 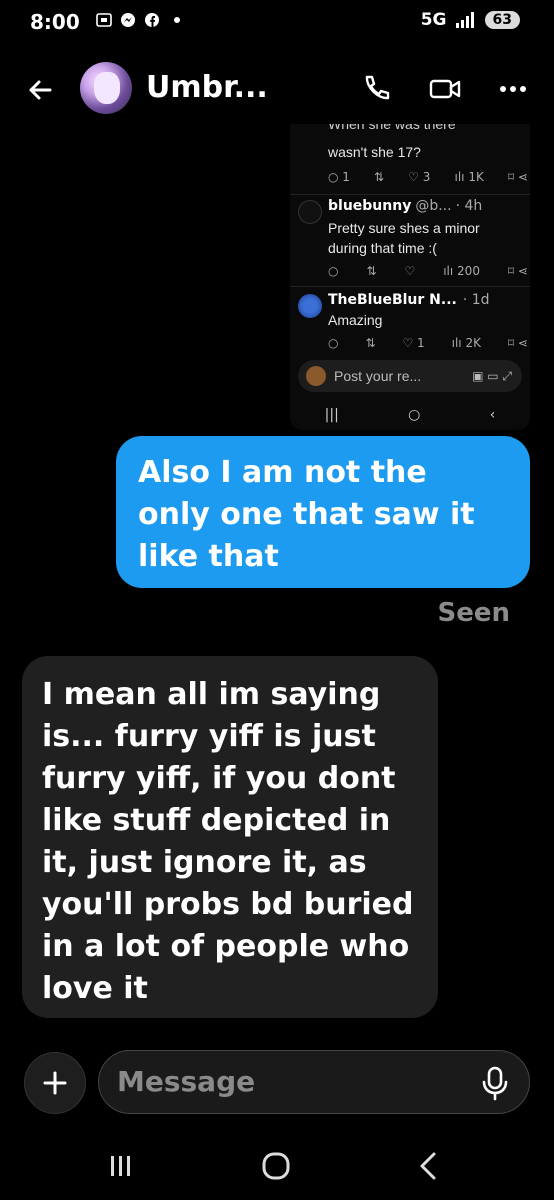 I want to click on message-placeholder: Message, so click(x=186, y=1081).